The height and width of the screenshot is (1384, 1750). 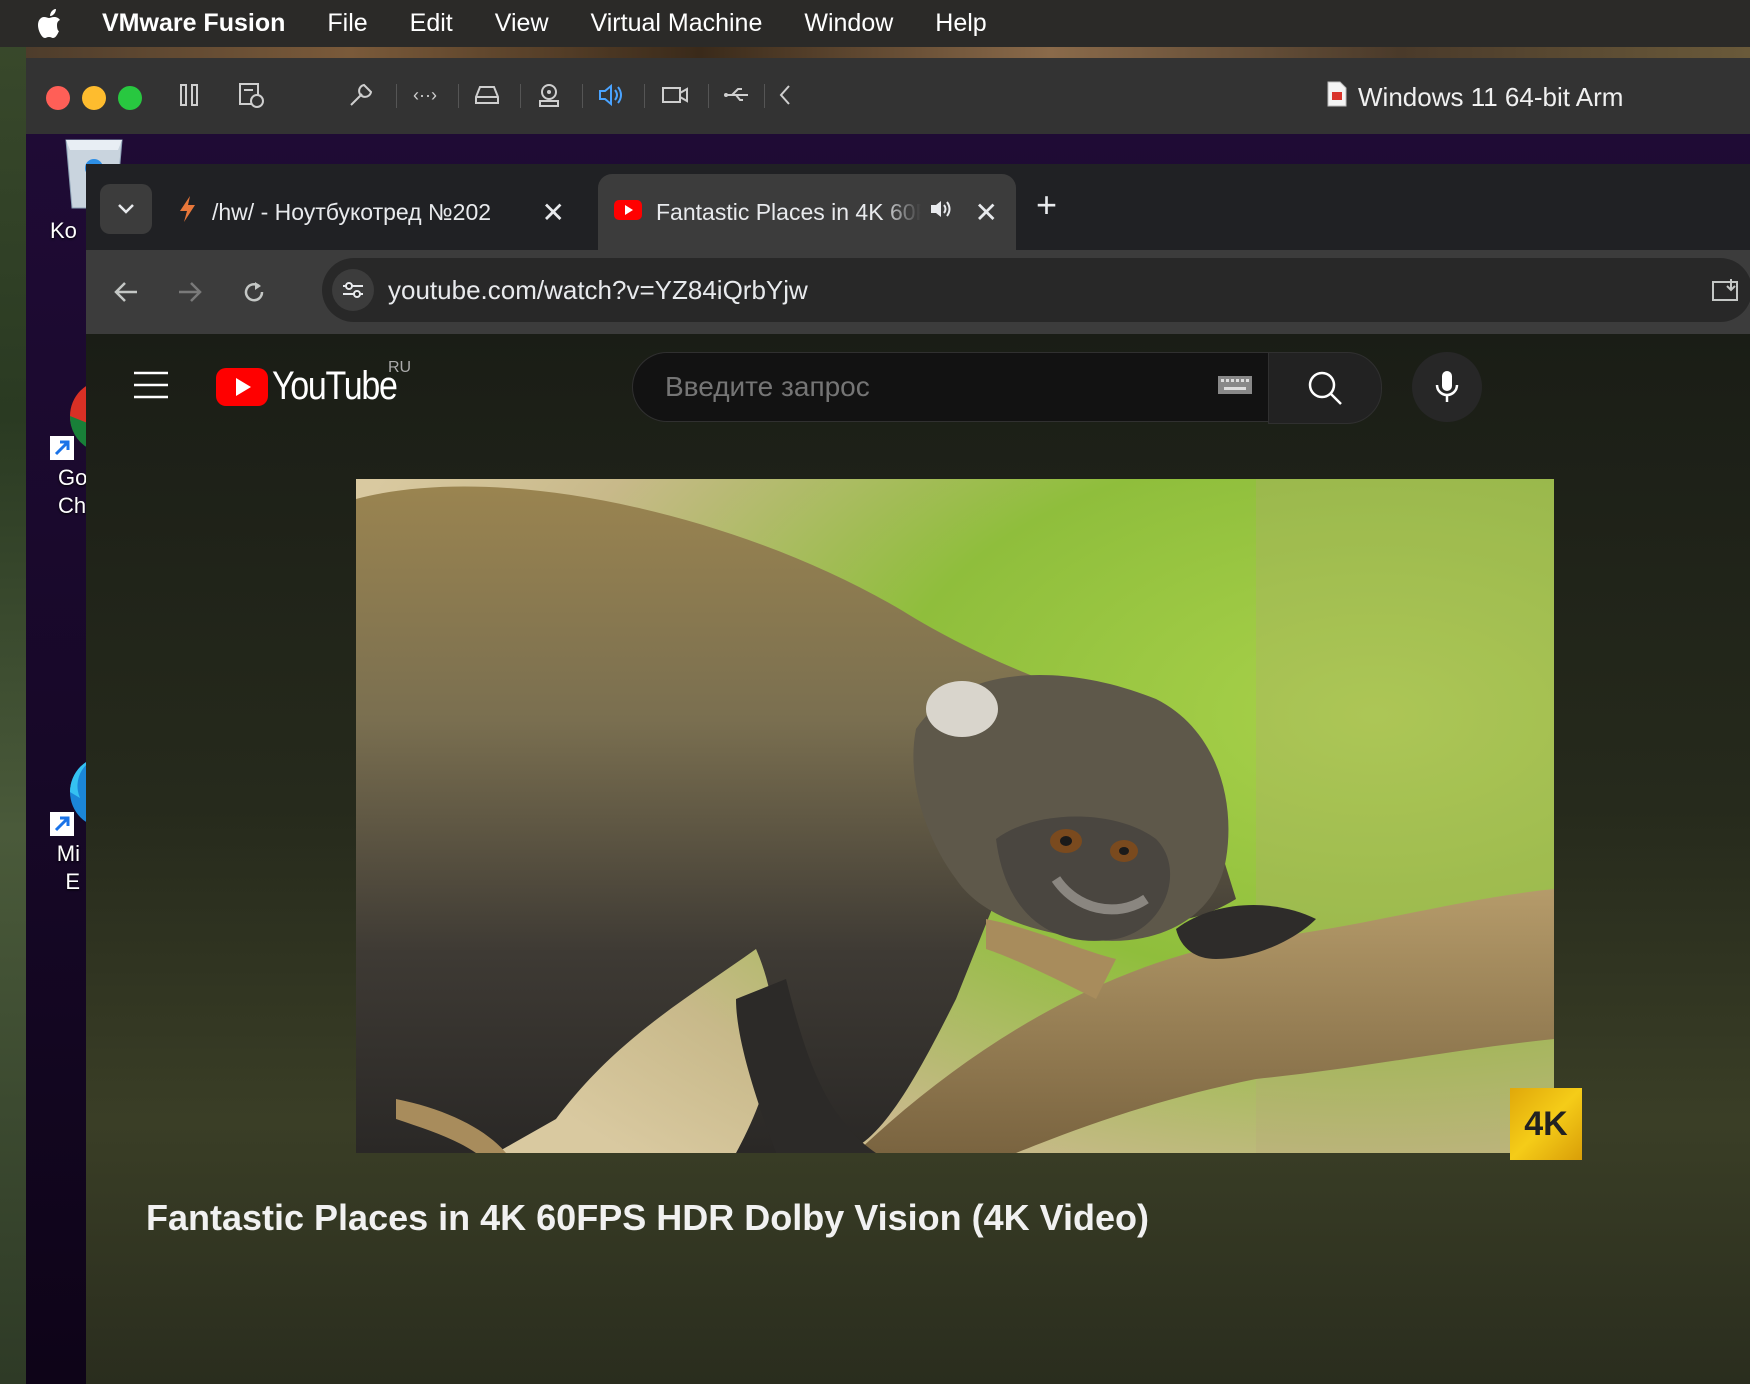 What do you see at coordinates (1726, 292) in the screenshot?
I see `install-app-icon` at bounding box center [1726, 292].